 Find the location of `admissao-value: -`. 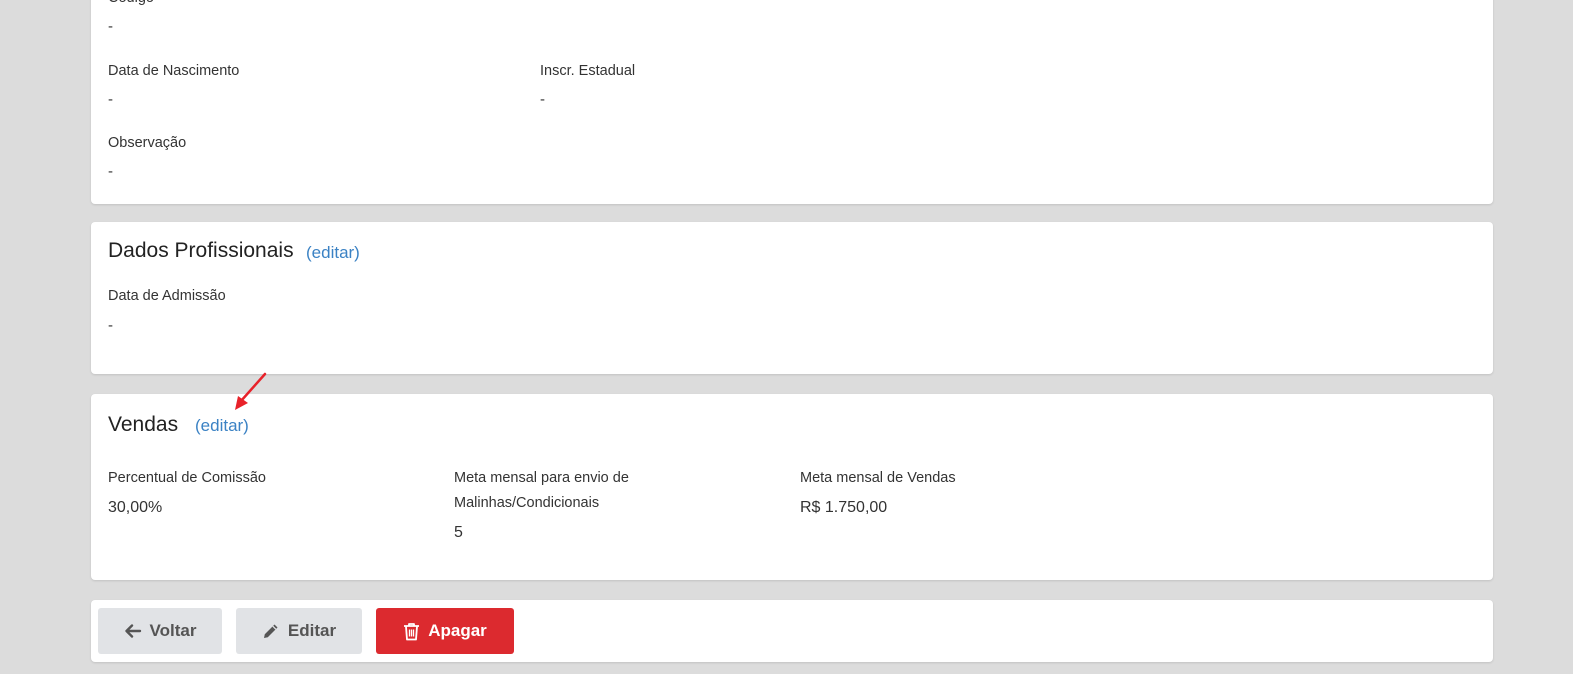

admissao-value: - is located at coordinates (110, 325).